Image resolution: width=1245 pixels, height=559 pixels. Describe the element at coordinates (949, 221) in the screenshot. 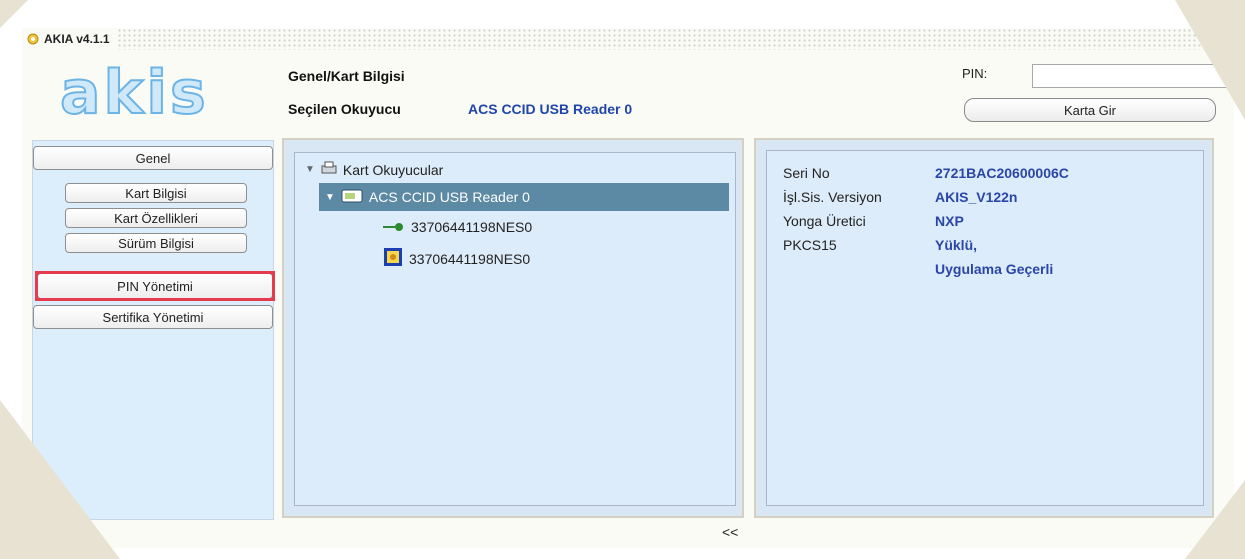

I see `property-value-chip-vendor: NXP` at that location.